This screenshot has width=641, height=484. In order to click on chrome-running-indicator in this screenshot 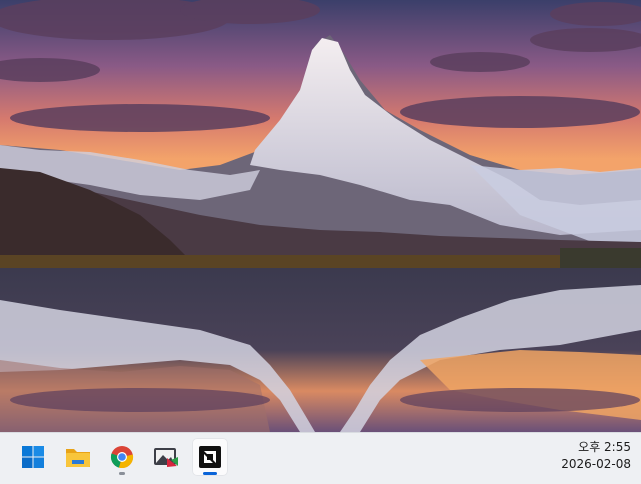, I will do `click(122, 473)`.